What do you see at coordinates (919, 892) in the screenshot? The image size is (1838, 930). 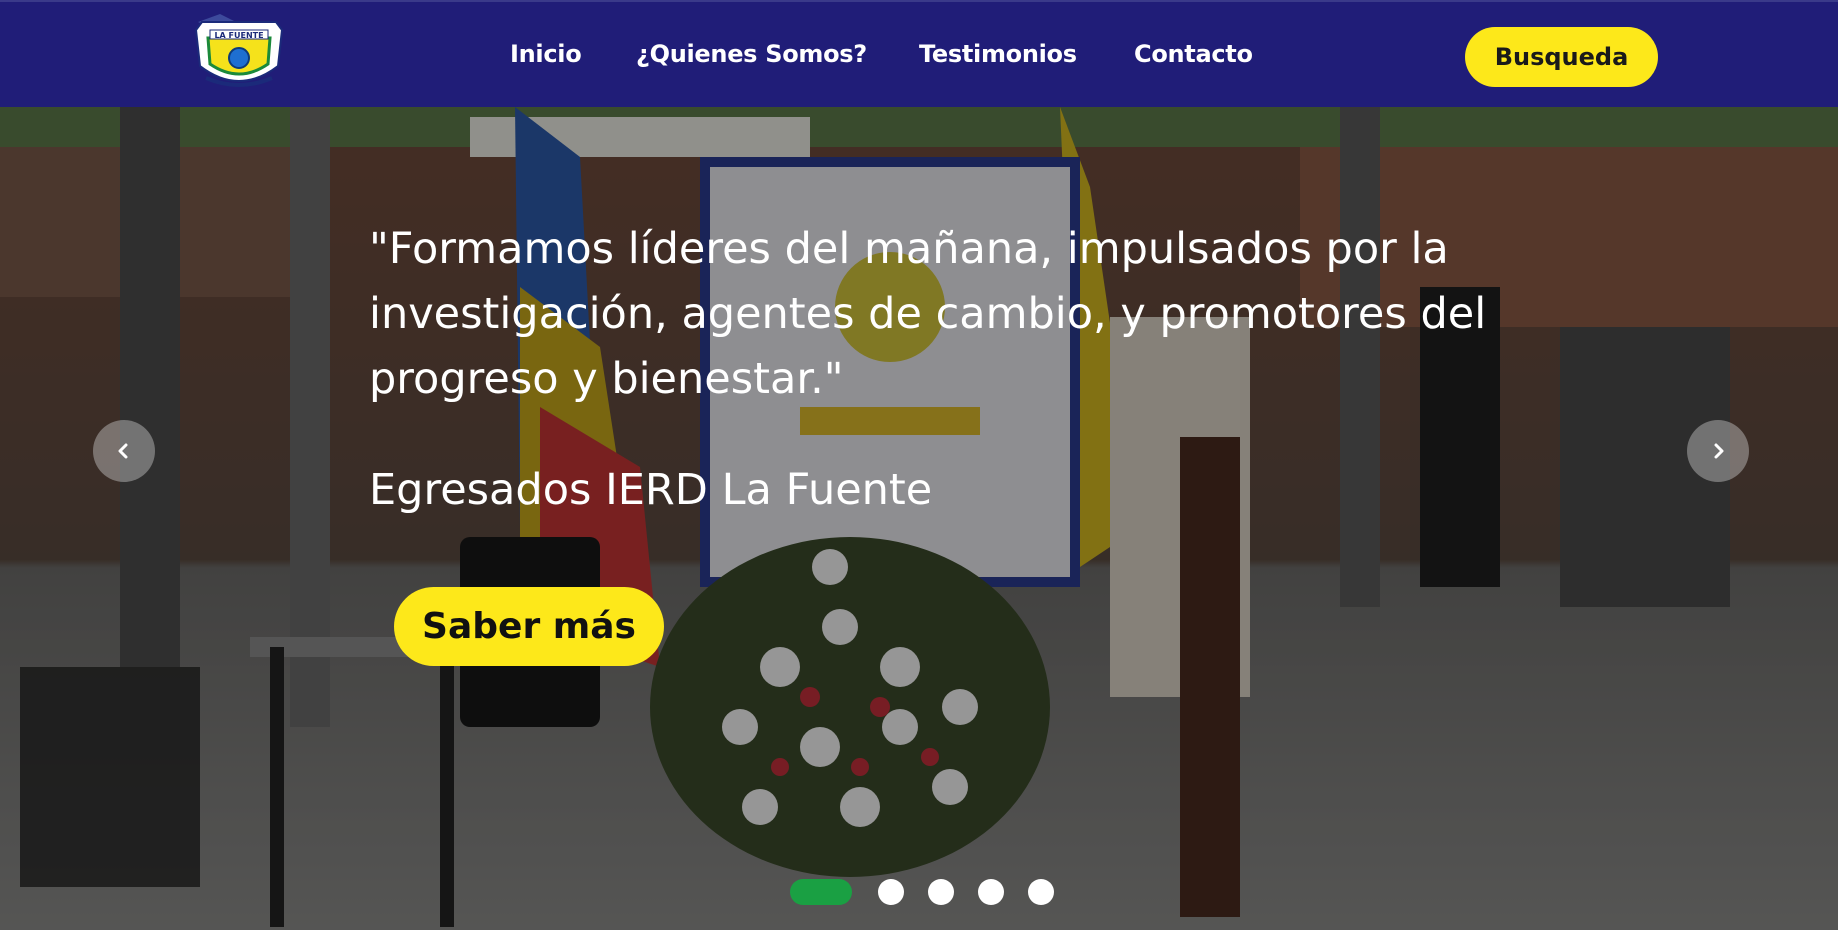 I see `carousel-indicators` at bounding box center [919, 892].